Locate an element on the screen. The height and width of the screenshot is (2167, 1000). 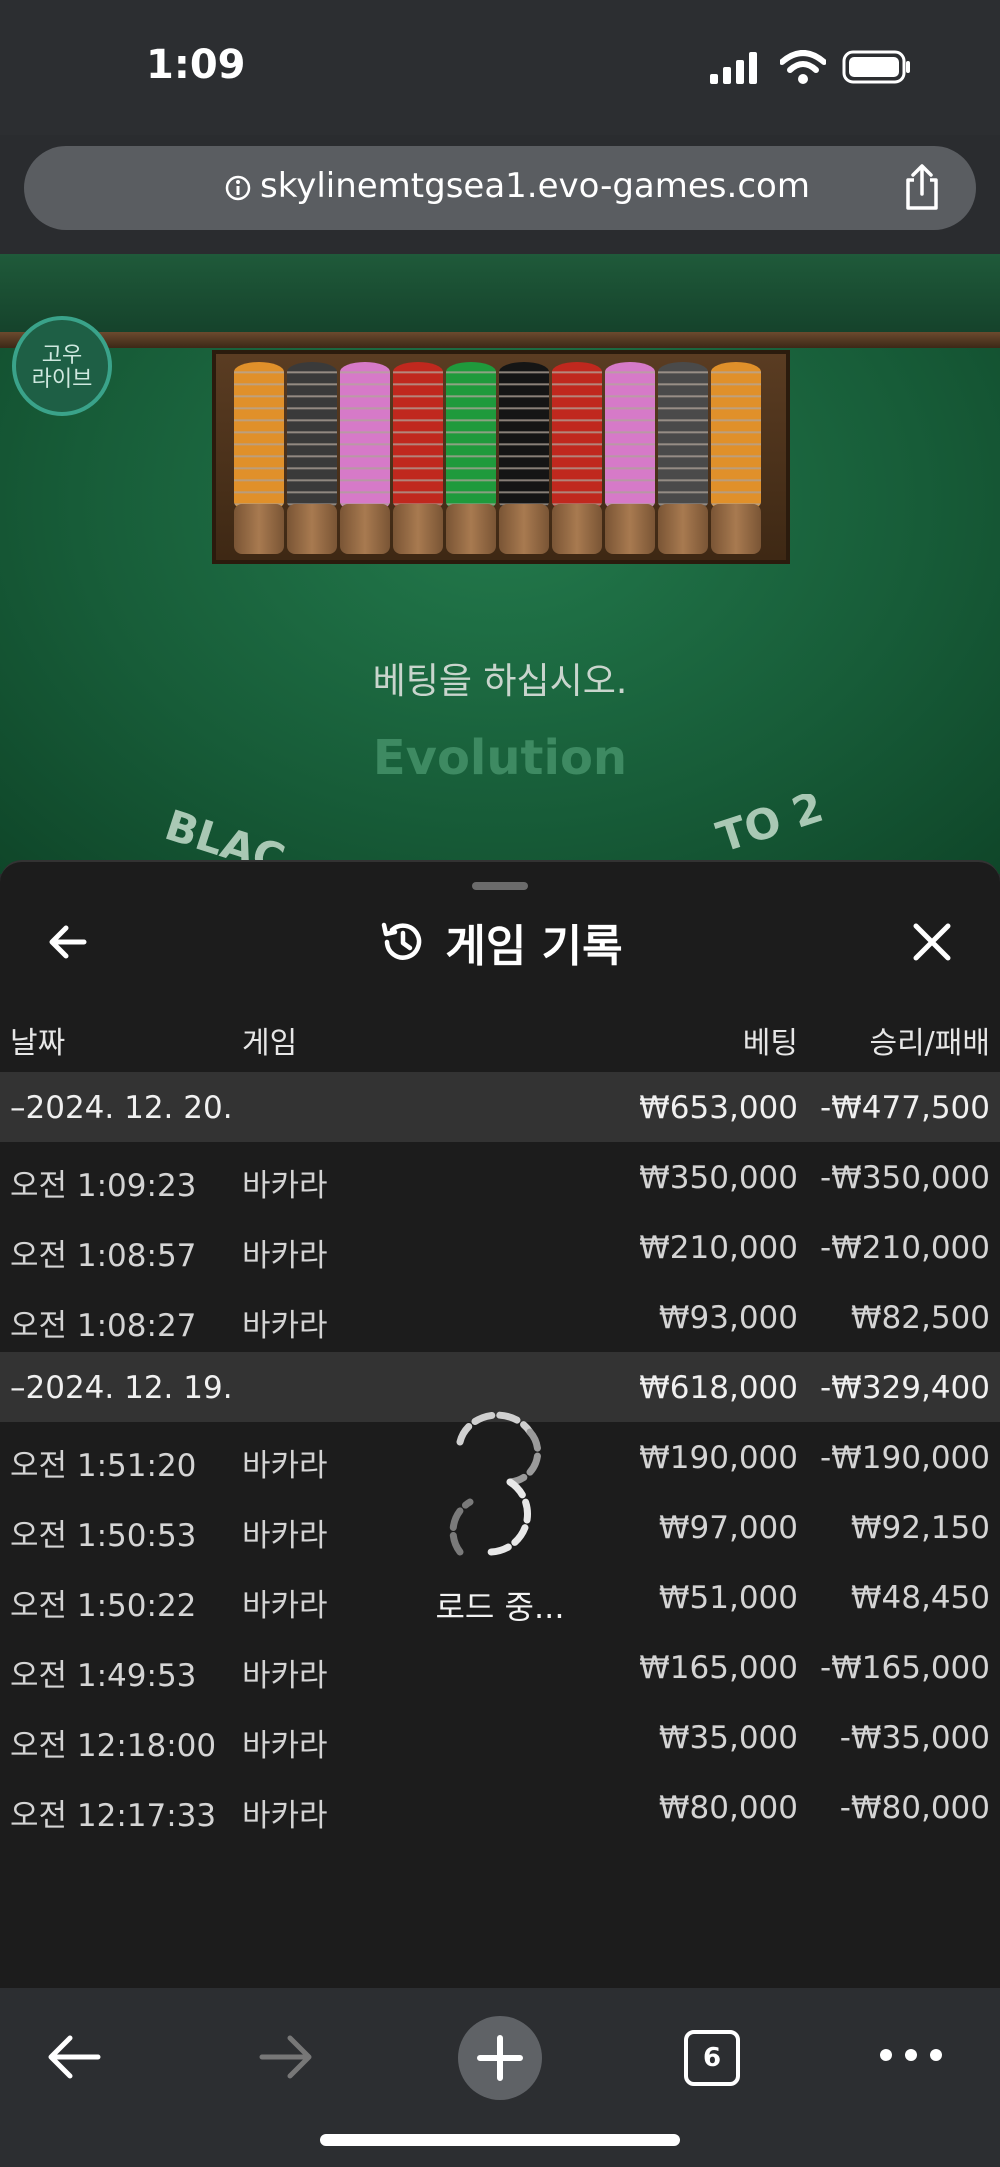
row-win-loss: -₩350,000 is located at coordinates (904, 1178).